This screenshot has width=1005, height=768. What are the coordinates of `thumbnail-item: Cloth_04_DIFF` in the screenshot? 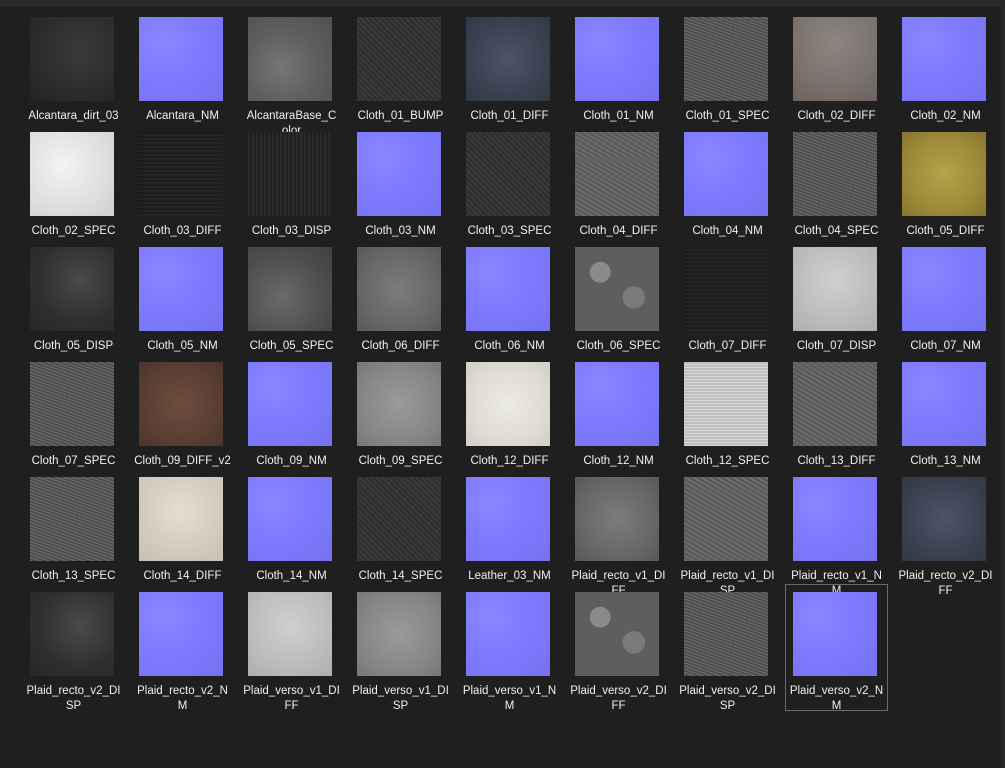 It's located at (618, 187).